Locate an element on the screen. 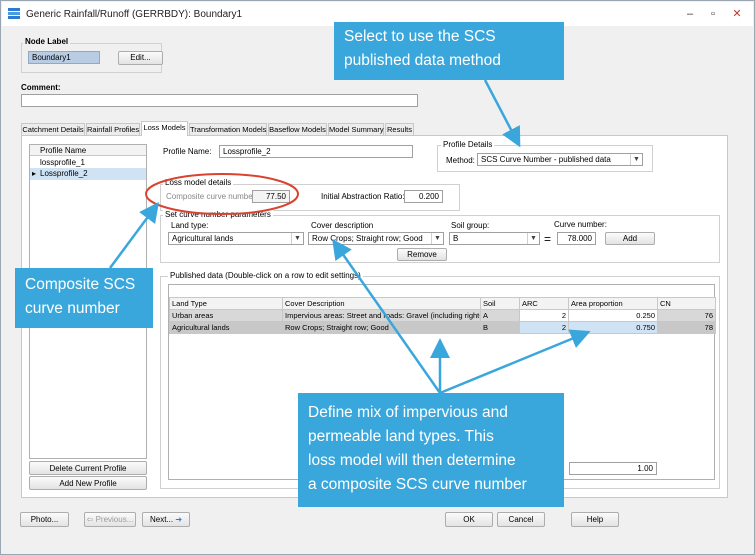 This screenshot has width=755, height=555. callout-line: published data method is located at coordinates (422, 60).